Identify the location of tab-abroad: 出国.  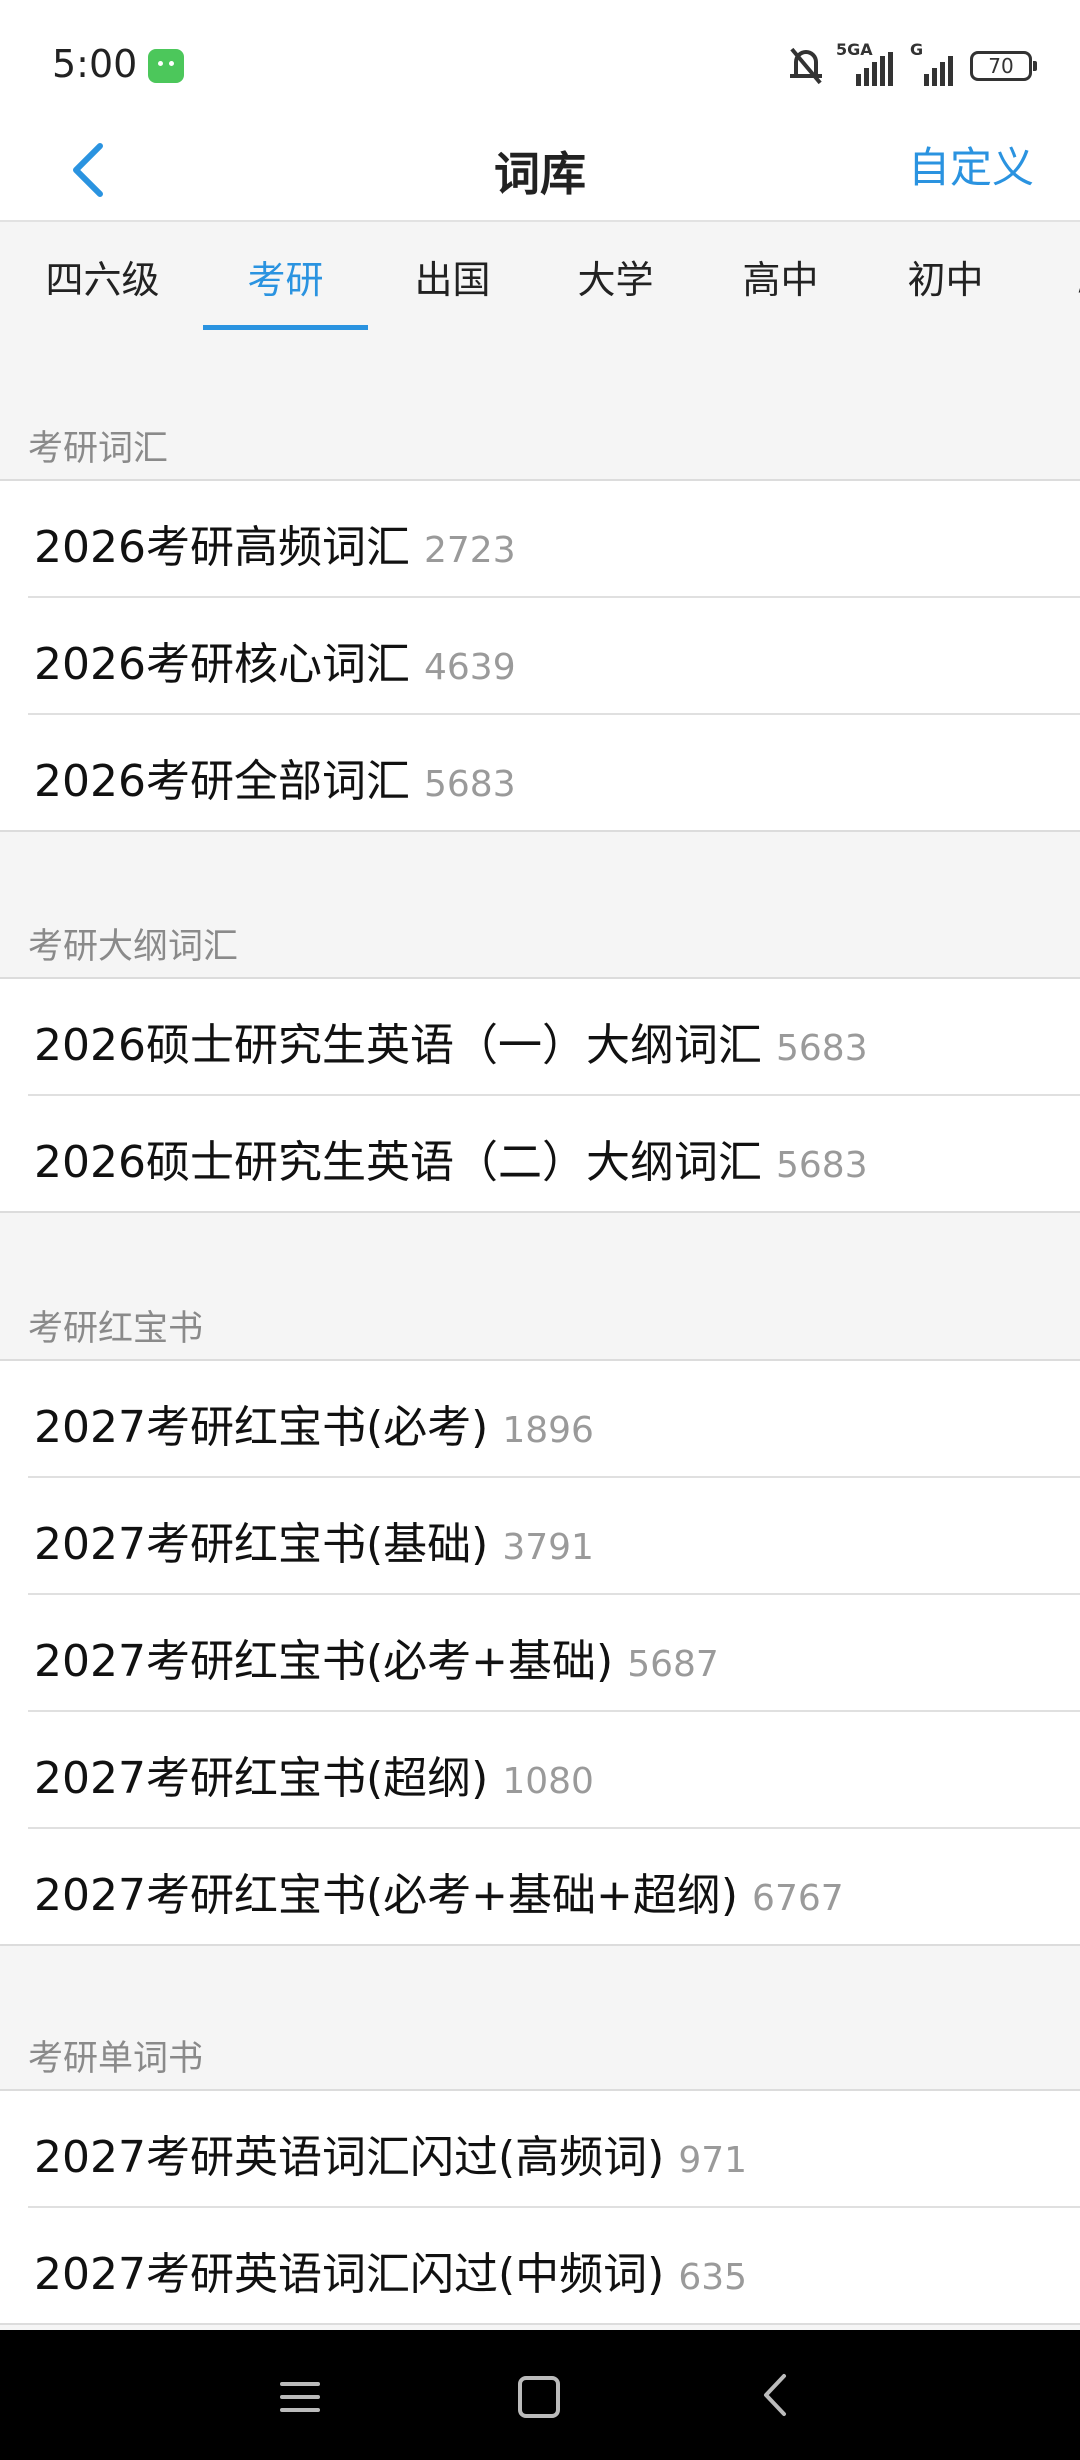
(452, 276).